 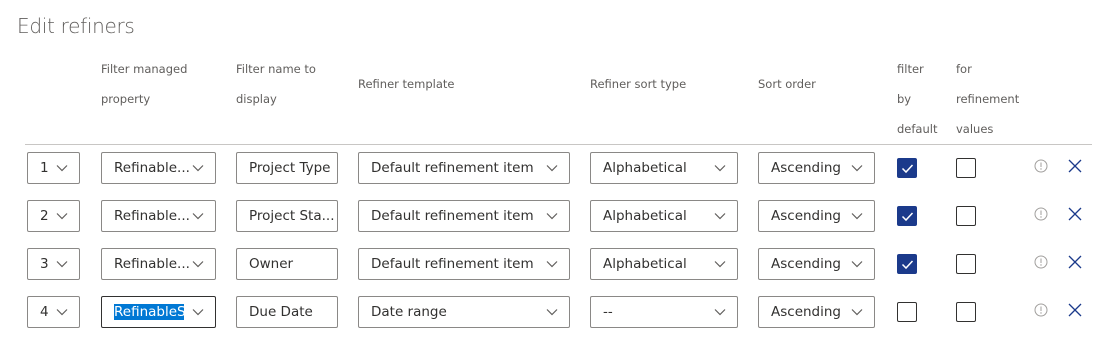 I want to click on sort-type-dropdown: --, so click(x=664, y=312).